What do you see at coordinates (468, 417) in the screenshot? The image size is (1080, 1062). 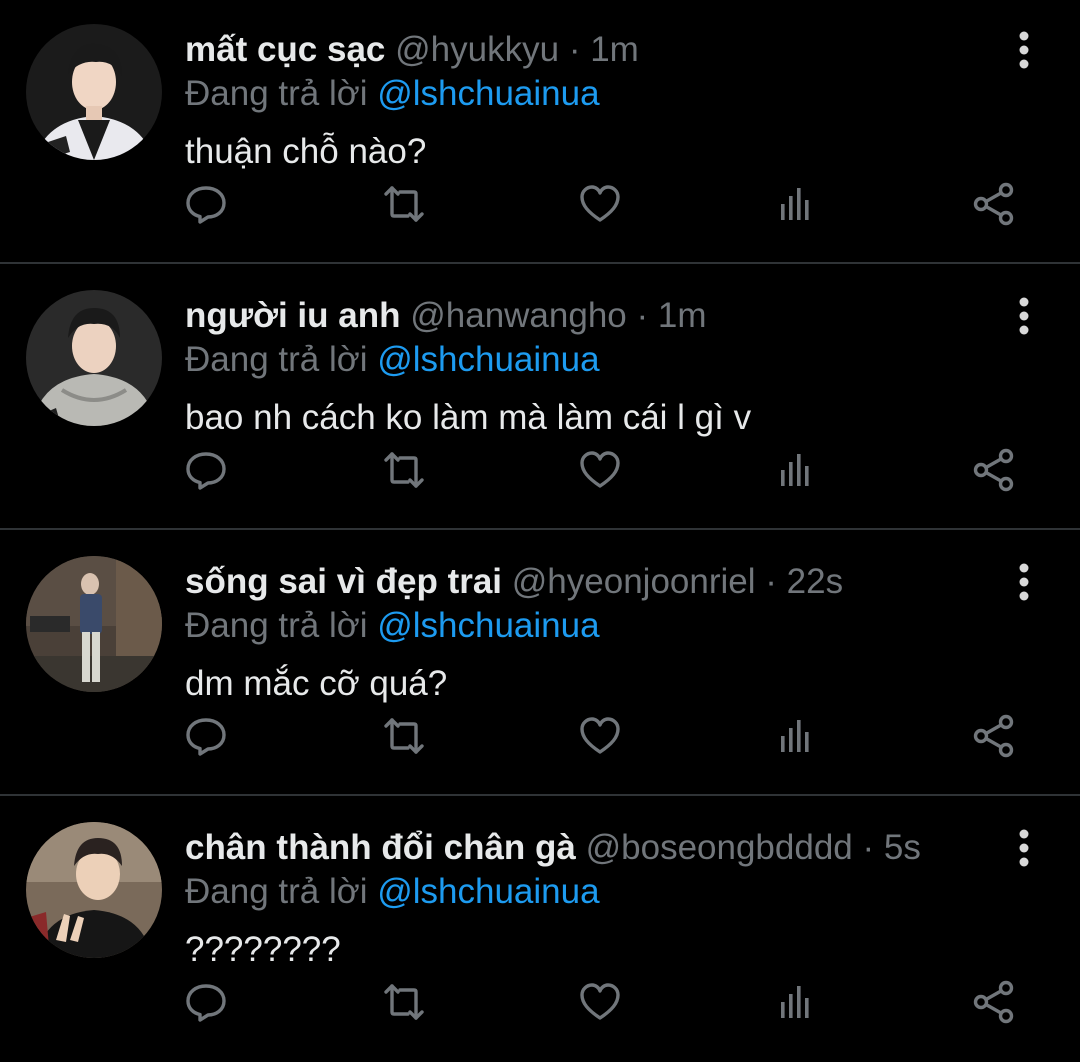 I see `tweet-text: bao nh cách ko làm mà làm cái l gì v` at bounding box center [468, 417].